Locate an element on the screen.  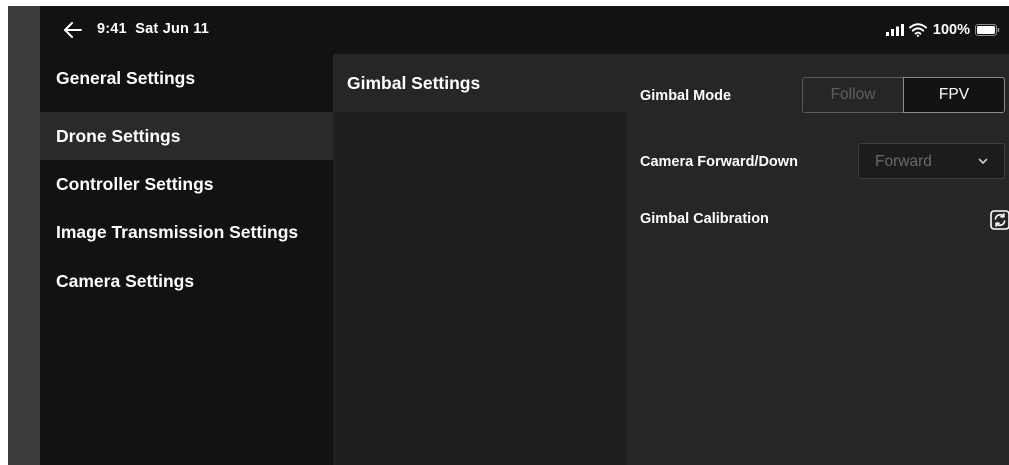
gimbal-mode-fpv-option: FPV is located at coordinates (954, 95).